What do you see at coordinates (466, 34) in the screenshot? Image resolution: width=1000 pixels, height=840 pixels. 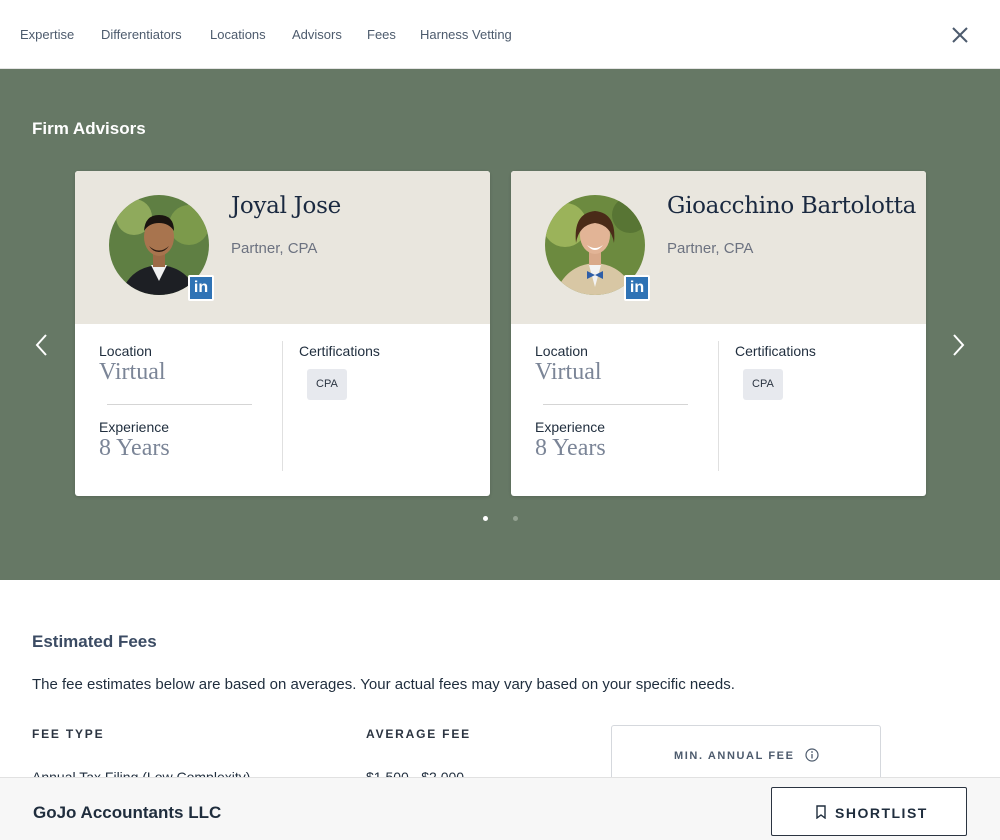 I see `tab-harness-vetting: Harness Vetting` at bounding box center [466, 34].